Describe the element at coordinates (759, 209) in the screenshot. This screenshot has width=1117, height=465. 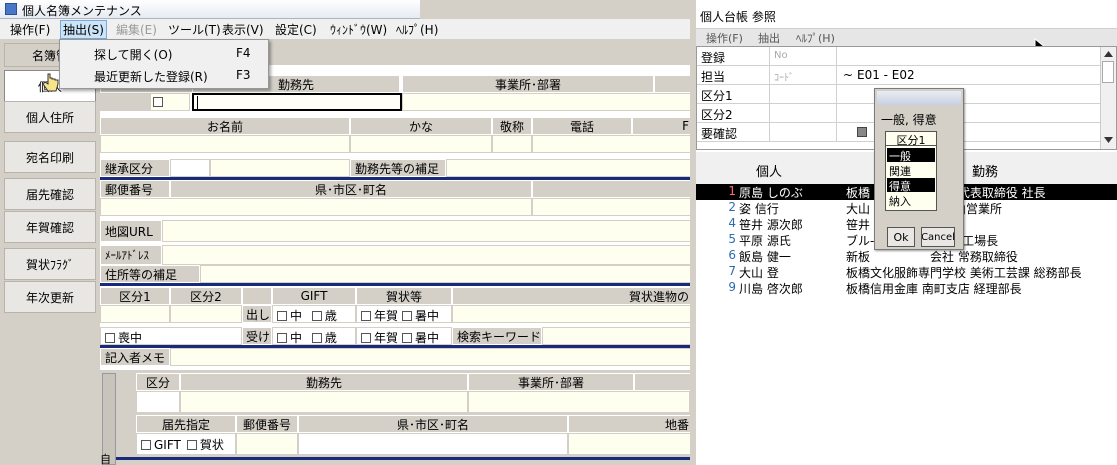
I see `row-person: 姿 信行` at that location.